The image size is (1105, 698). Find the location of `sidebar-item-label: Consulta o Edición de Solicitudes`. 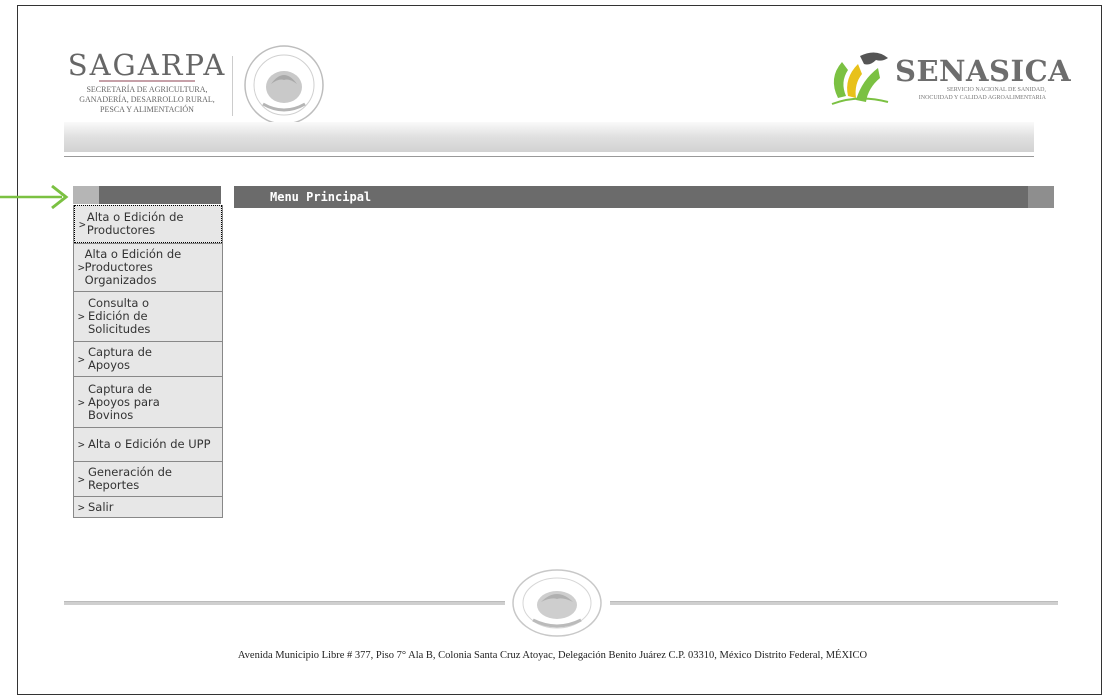

sidebar-item-label: Consulta o Edición de Solicitudes is located at coordinates (119, 316).